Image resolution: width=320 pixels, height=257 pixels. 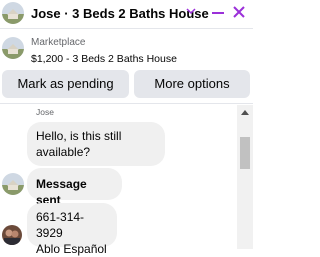 I want to click on listing-source: Marketplace, so click(x=58, y=42).